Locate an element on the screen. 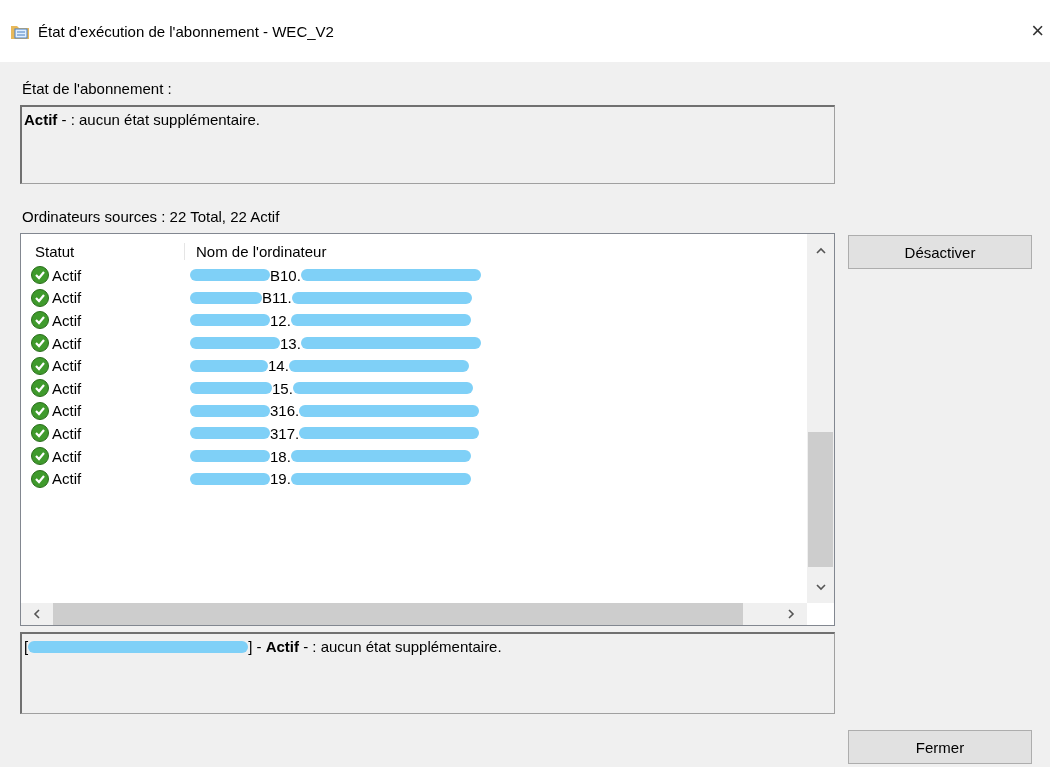 Image resolution: width=1050 pixels, height=767 pixels. window-title: État d'exécution de l'abonnement - WEC_V2 is located at coordinates (186, 31).